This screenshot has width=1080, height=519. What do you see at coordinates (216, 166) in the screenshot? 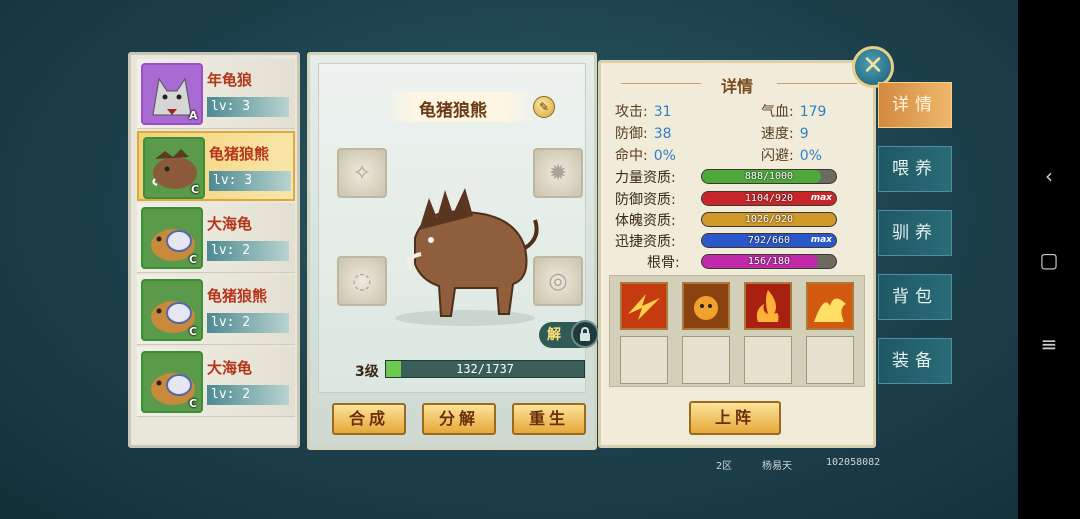
I see `pet-list-item-selected: C 龟猪狼熊 lv: 3` at bounding box center [216, 166].